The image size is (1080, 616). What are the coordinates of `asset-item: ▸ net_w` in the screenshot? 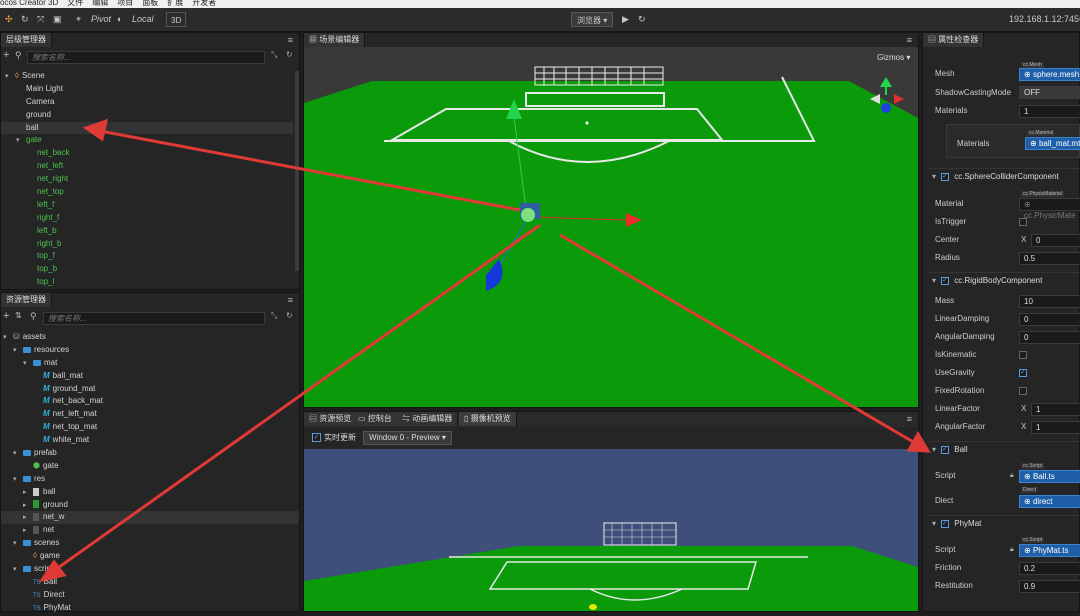 It's located at (150, 518).